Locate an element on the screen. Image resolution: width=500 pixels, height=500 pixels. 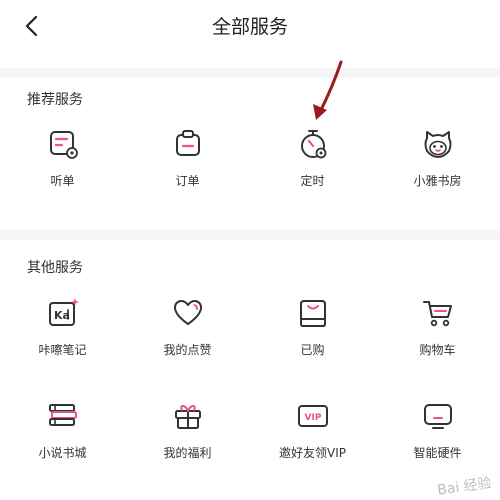
header: 全部服务 is located at coordinates (250, 26).